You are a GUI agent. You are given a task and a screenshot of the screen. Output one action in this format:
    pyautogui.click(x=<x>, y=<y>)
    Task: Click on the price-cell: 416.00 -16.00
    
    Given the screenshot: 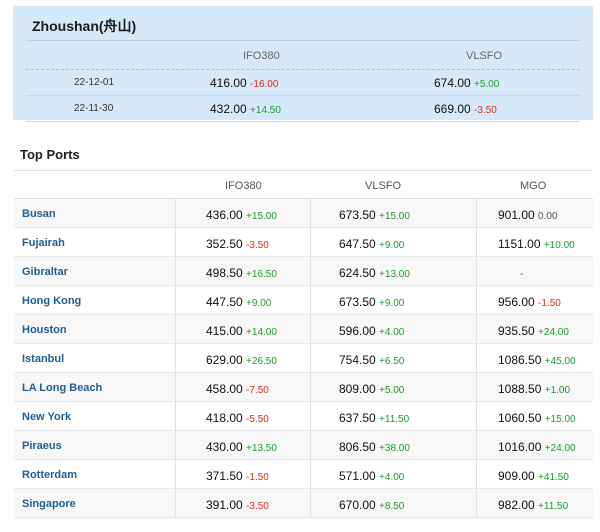 What is the action you would take?
    pyautogui.click(x=244, y=83)
    